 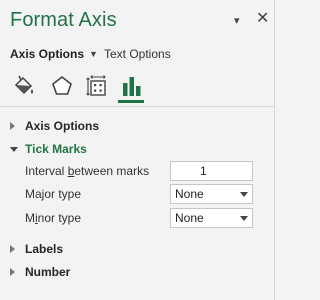 I want to click on label-part: etween marks, so click(x=112, y=171).